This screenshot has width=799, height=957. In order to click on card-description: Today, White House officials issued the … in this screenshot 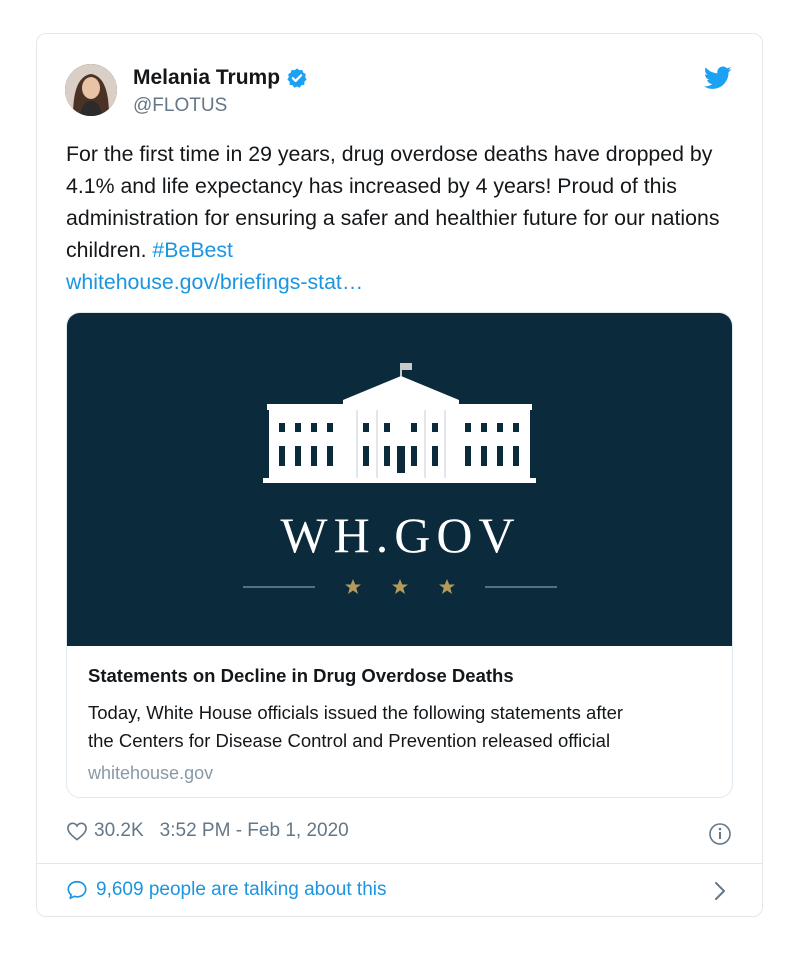, I will do `click(403, 727)`.